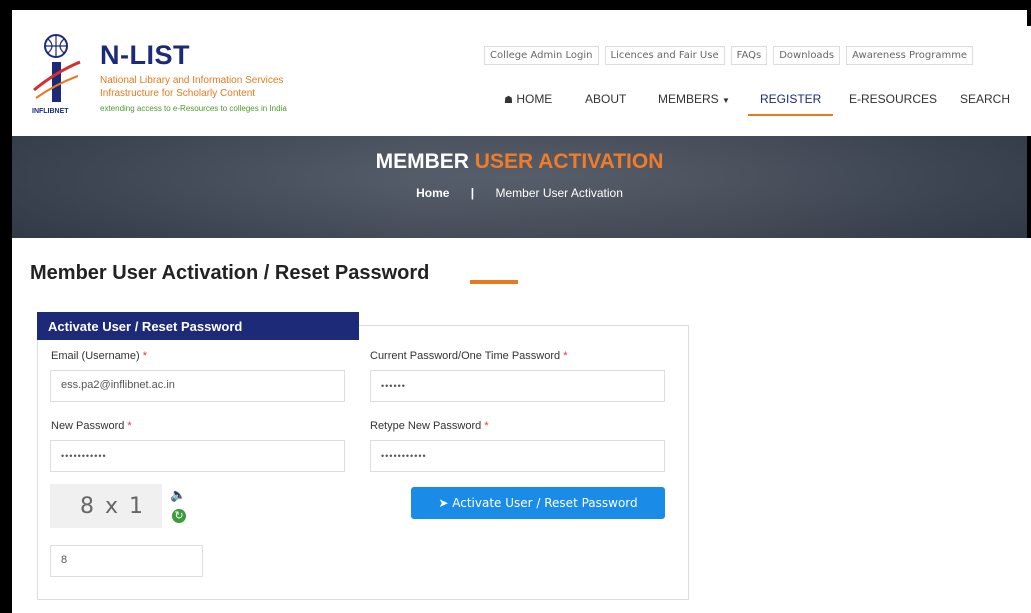 This screenshot has width=1031, height=613. Describe the element at coordinates (515, 5) in the screenshot. I see `window-frame-top` at that location.